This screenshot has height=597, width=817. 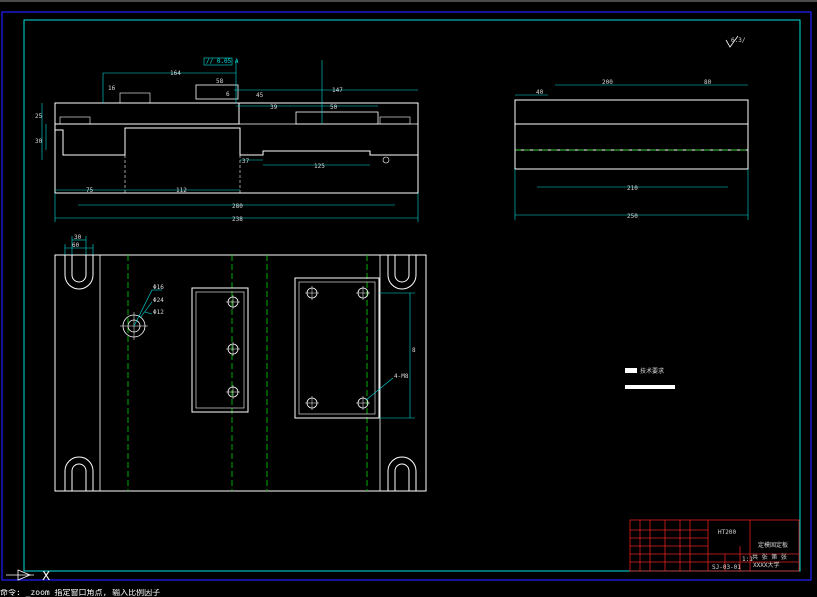 What do you see at coordinates (408, 593) in the screenshot?
I see `command-line: 命令: _zoom 指定窗口角点, 输入比例因子` at bounding box center [408, 593].